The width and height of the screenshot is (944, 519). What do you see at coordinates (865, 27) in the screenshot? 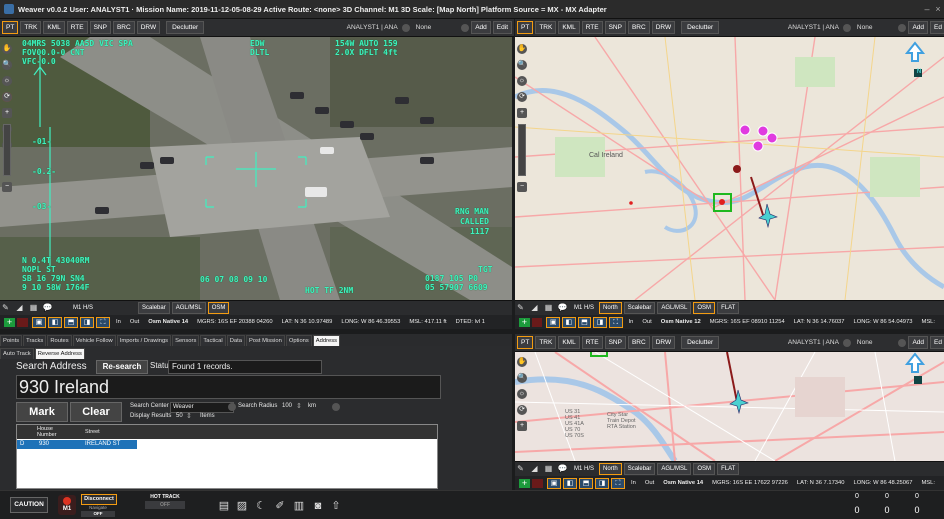
I see `filter-select: None` at bounding box center [865, 27].